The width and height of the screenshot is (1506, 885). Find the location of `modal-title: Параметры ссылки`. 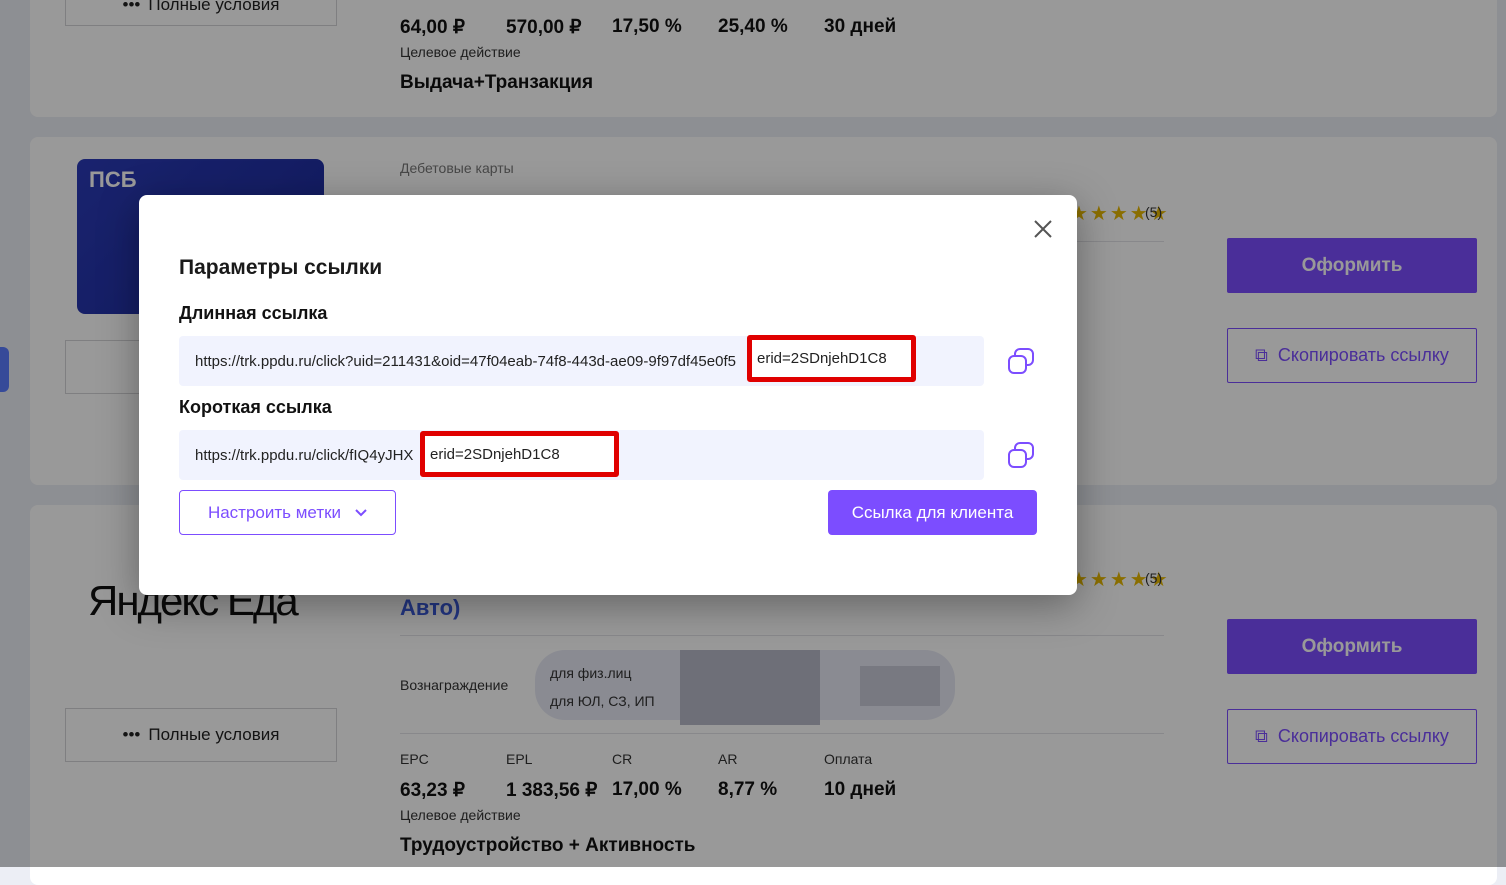

modal-title: Параметры ссылки is located at coordinates (281, 267).